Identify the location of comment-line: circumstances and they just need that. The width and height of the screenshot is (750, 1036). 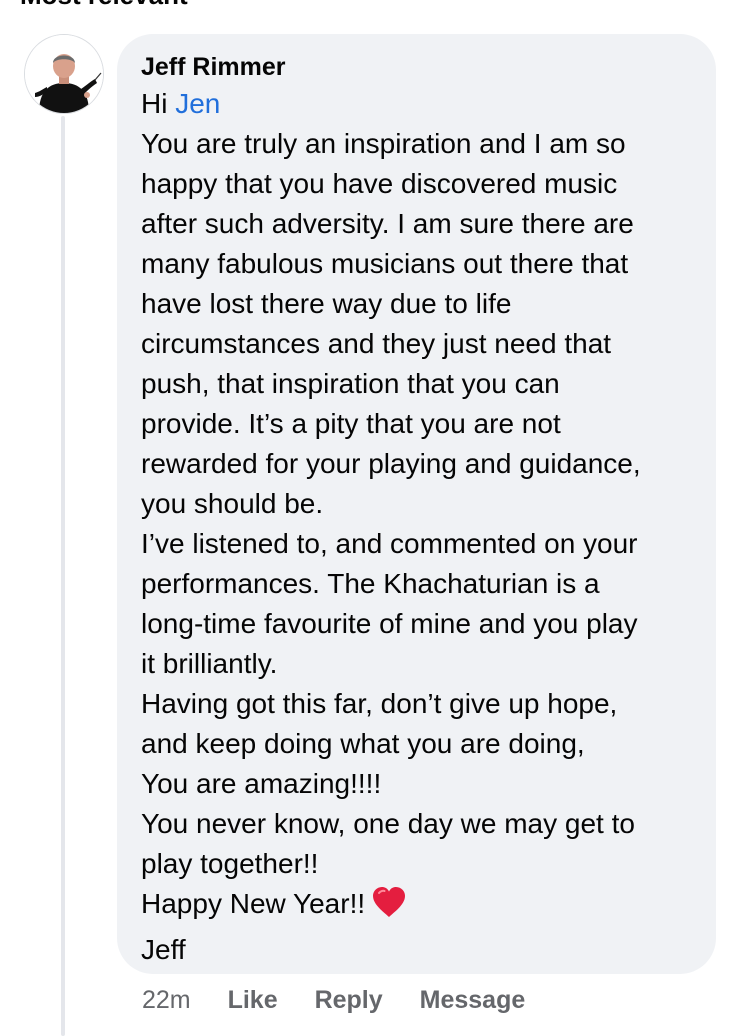
(376, 343).